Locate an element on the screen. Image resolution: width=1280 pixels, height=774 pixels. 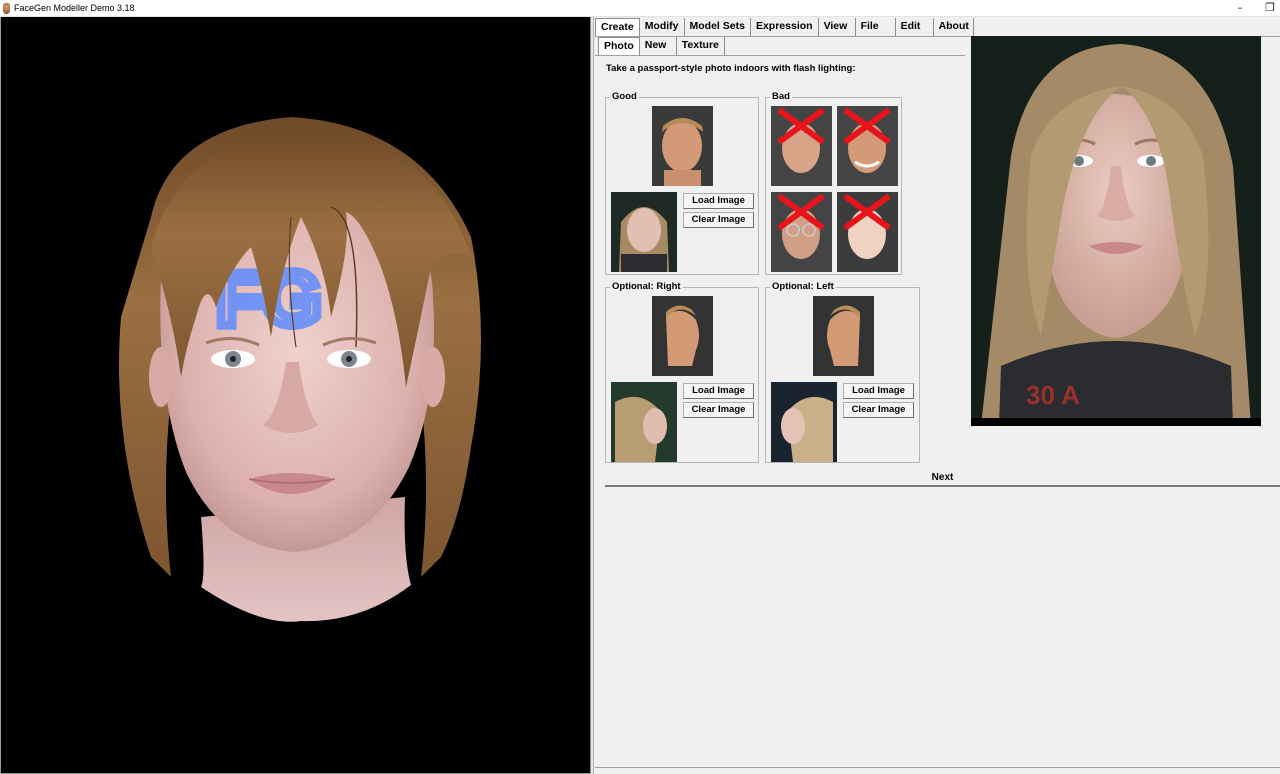
subtab-divider is located at coordinates (780, 55).